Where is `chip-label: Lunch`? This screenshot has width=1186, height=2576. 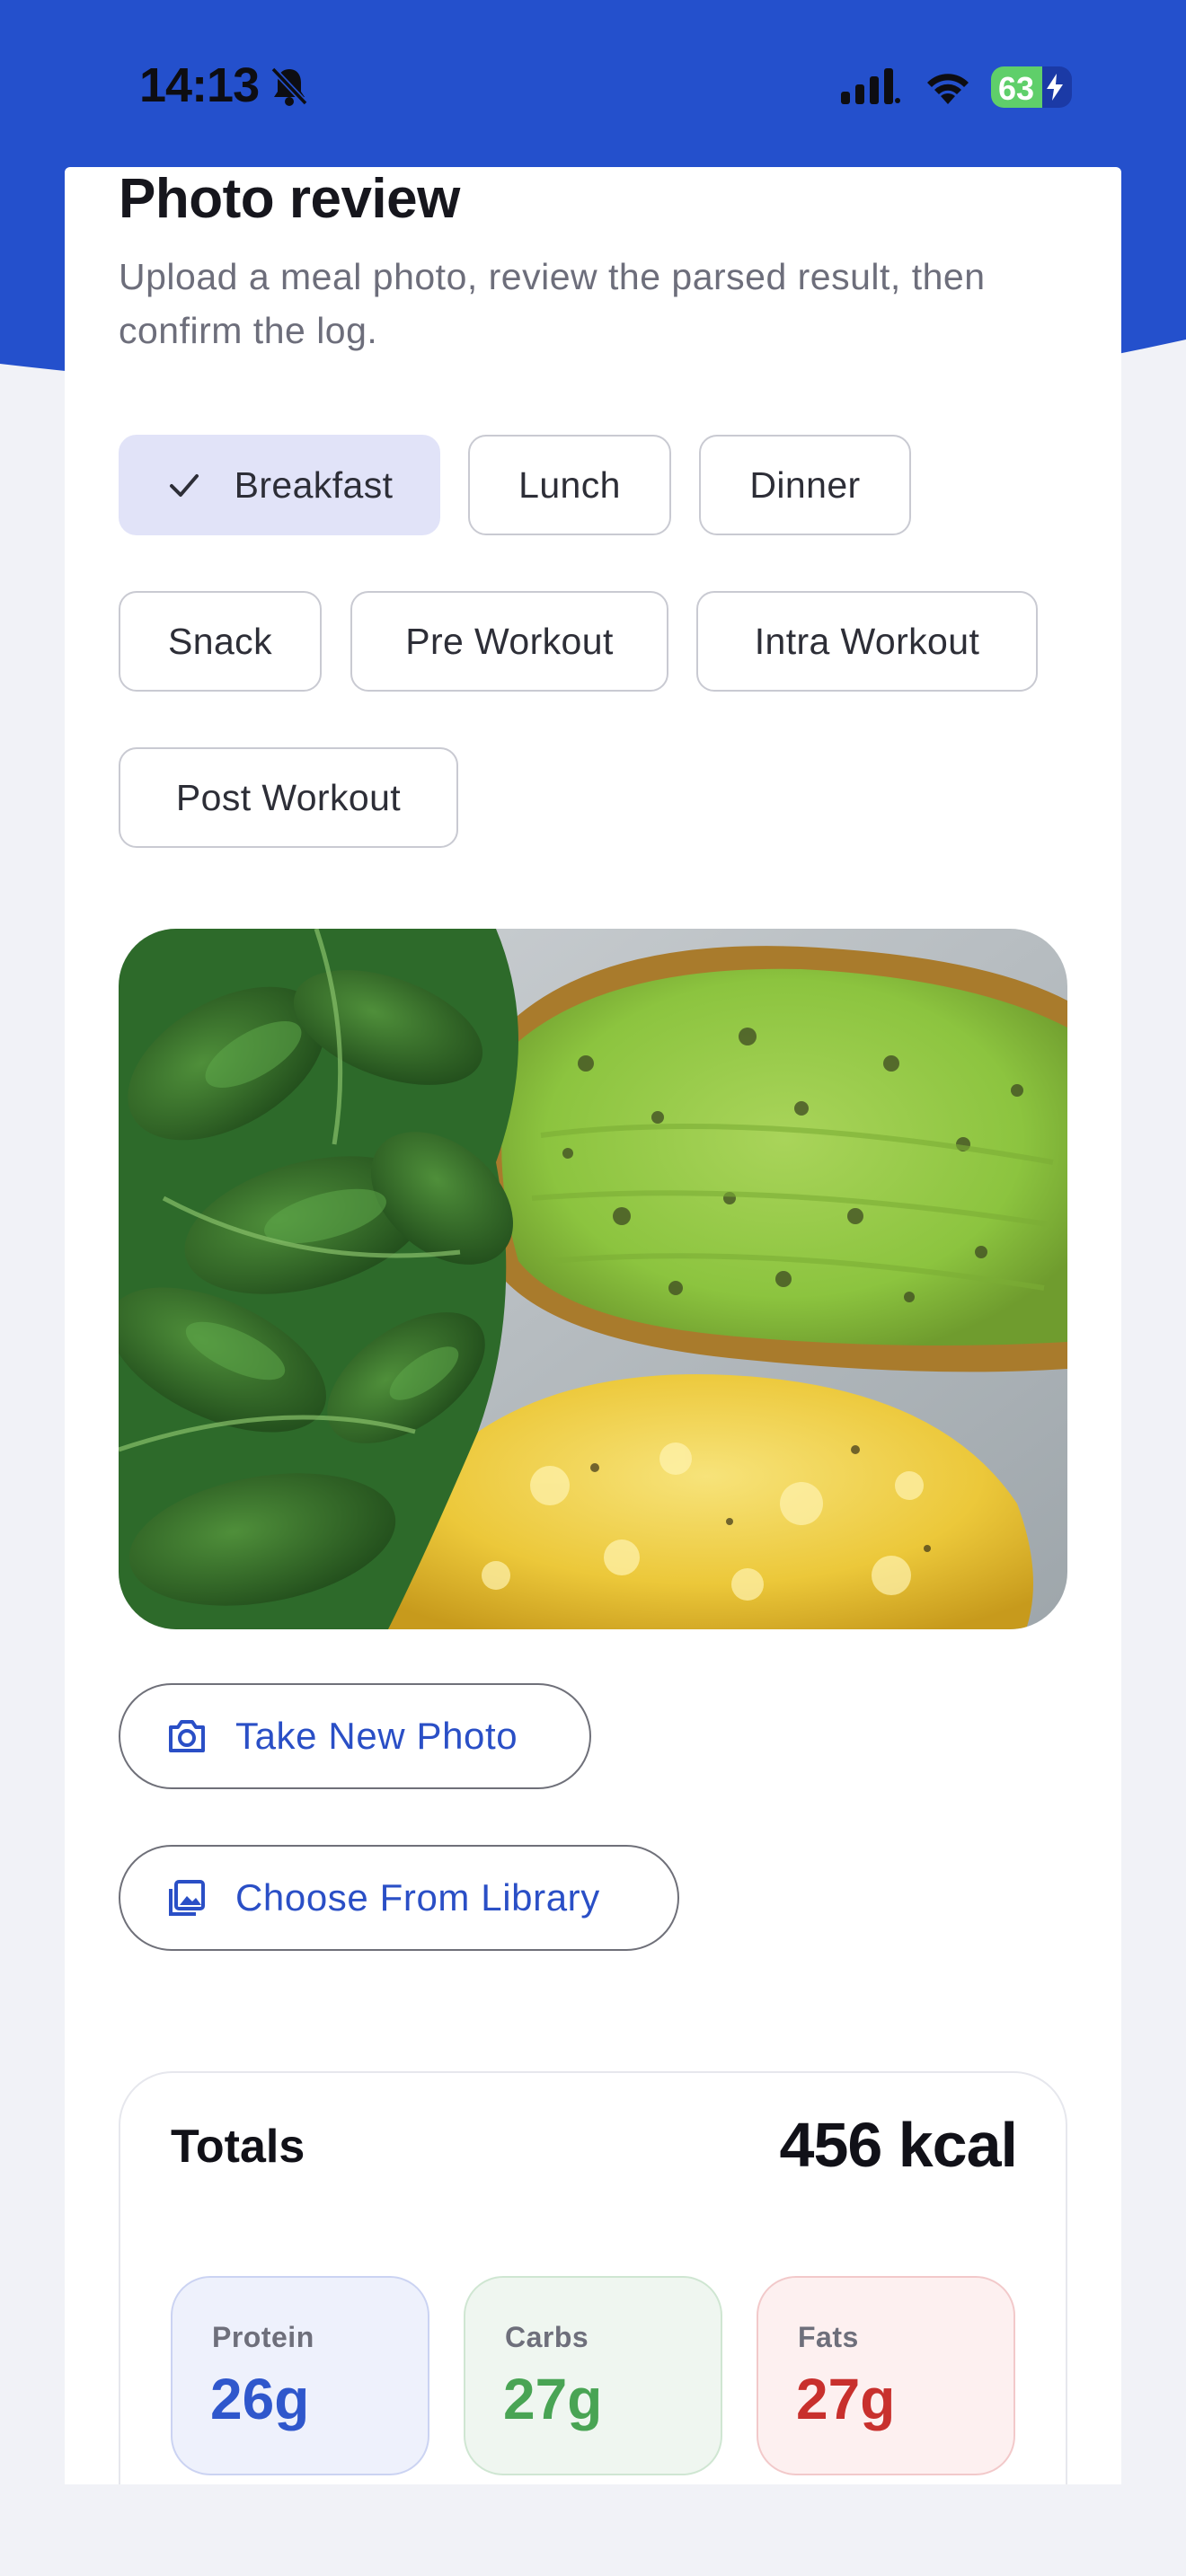 chip-label: Lunch is located at coordinates (569, 484).